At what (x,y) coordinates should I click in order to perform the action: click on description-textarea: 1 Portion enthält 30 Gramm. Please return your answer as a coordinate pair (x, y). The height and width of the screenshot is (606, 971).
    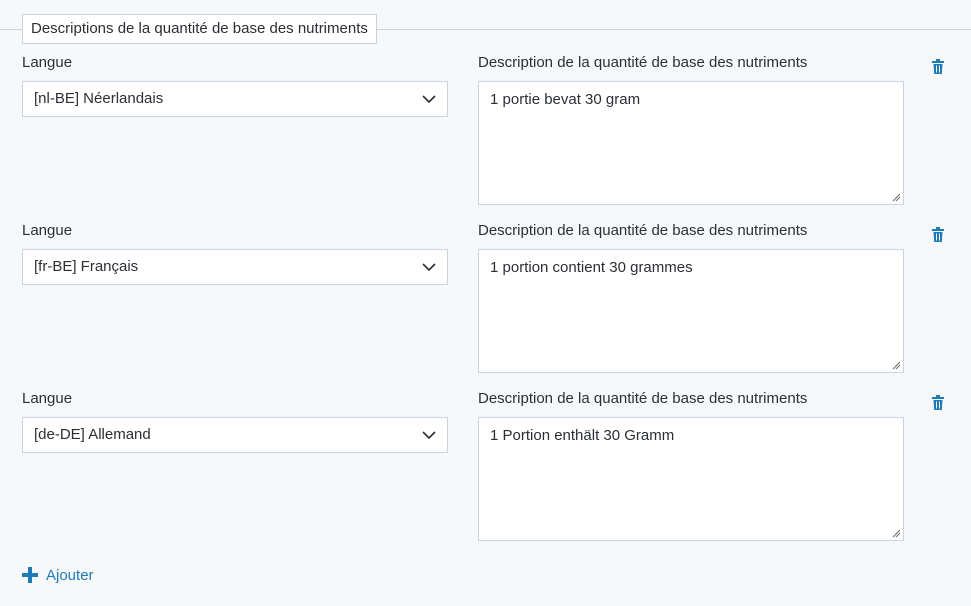
    Looking at the image, I should click on (691, 479).